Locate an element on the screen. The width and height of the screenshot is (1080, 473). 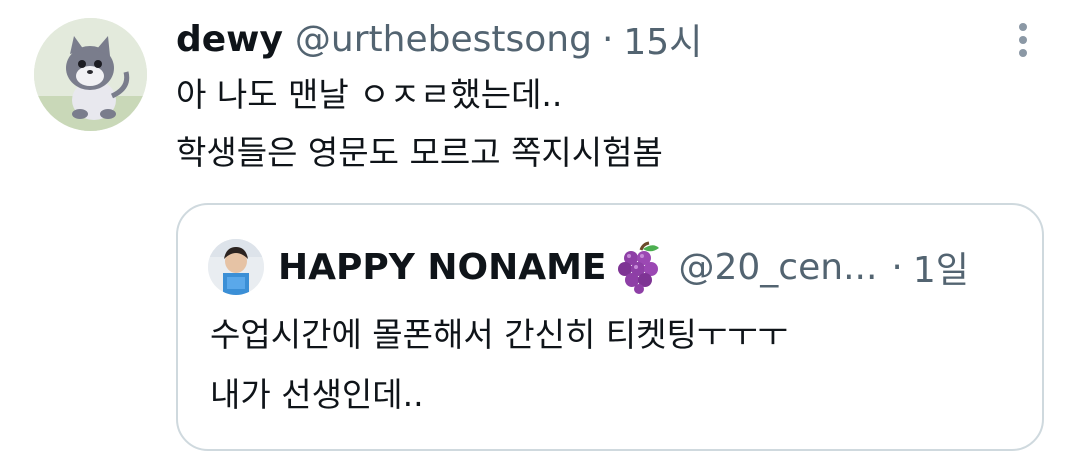
grapes-emoji-icon is located at coordinates (640, 267).